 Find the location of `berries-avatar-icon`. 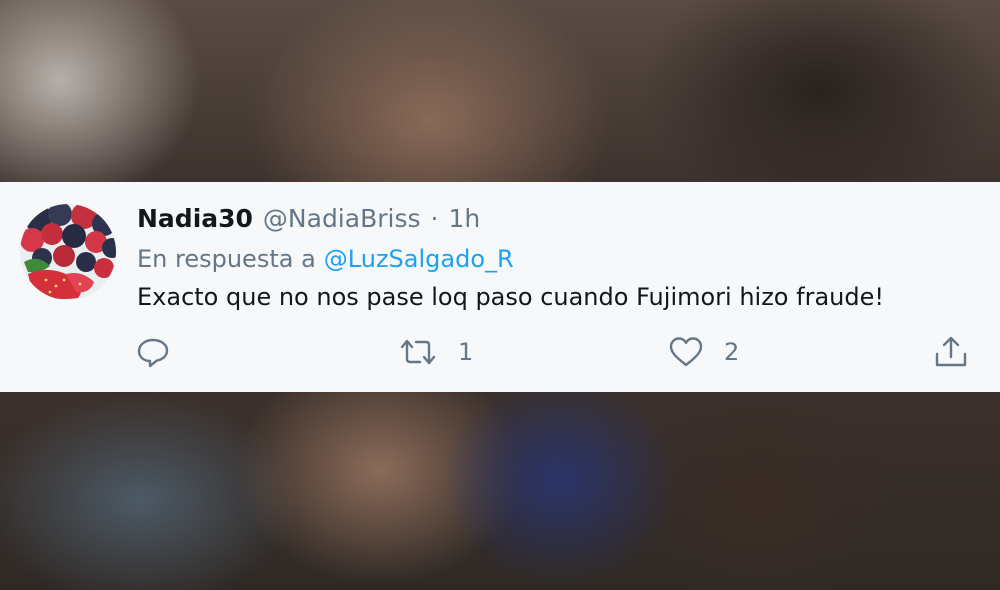

berries-avatar-icon is located at coordinates (68, 252).